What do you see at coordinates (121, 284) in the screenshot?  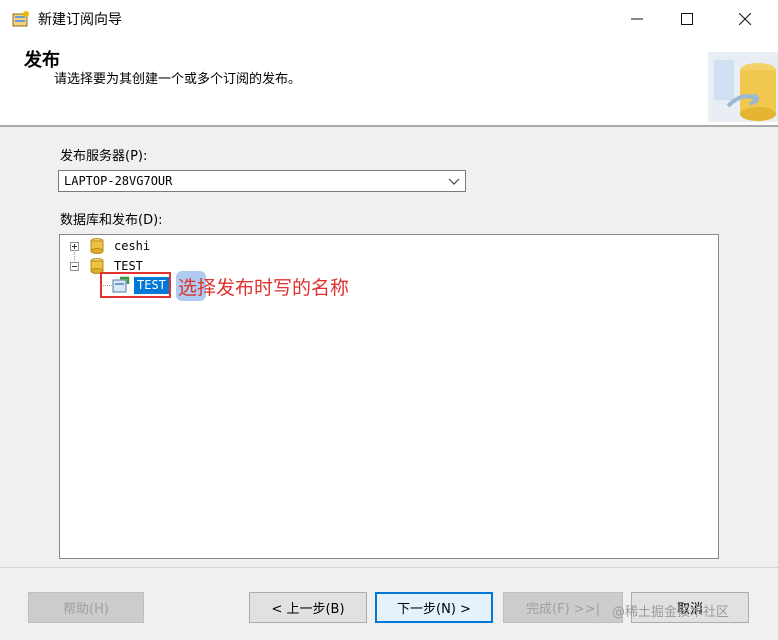 I see `publication-icon` at bounding box center [121, 284].